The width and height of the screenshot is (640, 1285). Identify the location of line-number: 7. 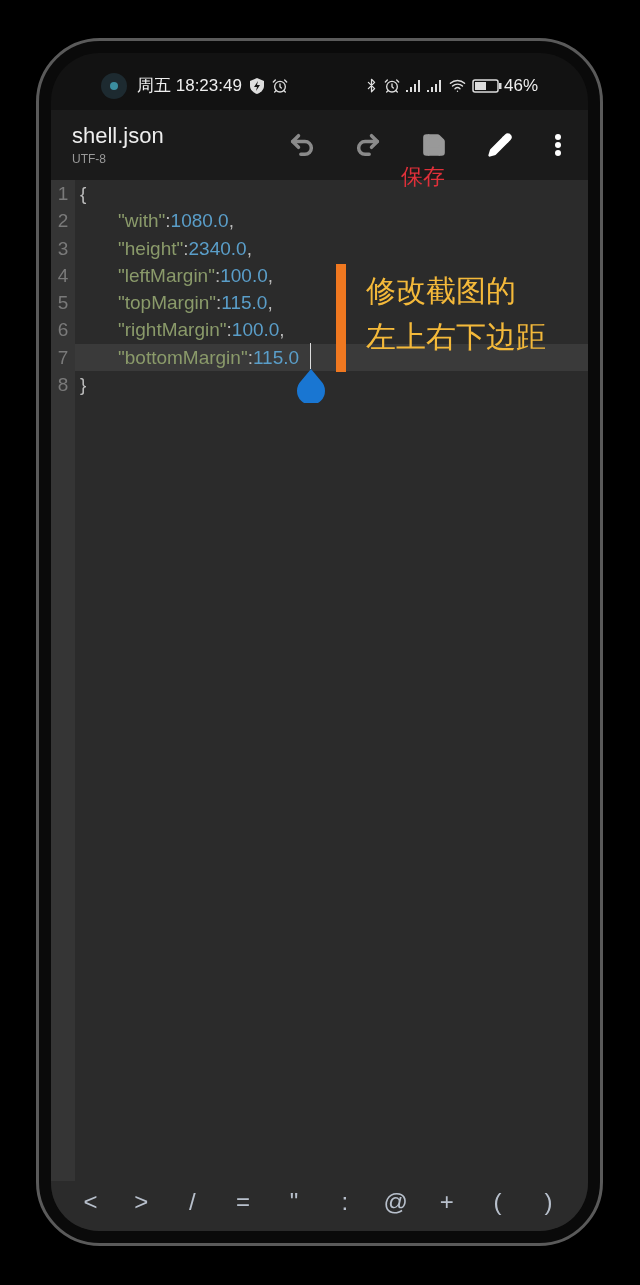
(63, 357).